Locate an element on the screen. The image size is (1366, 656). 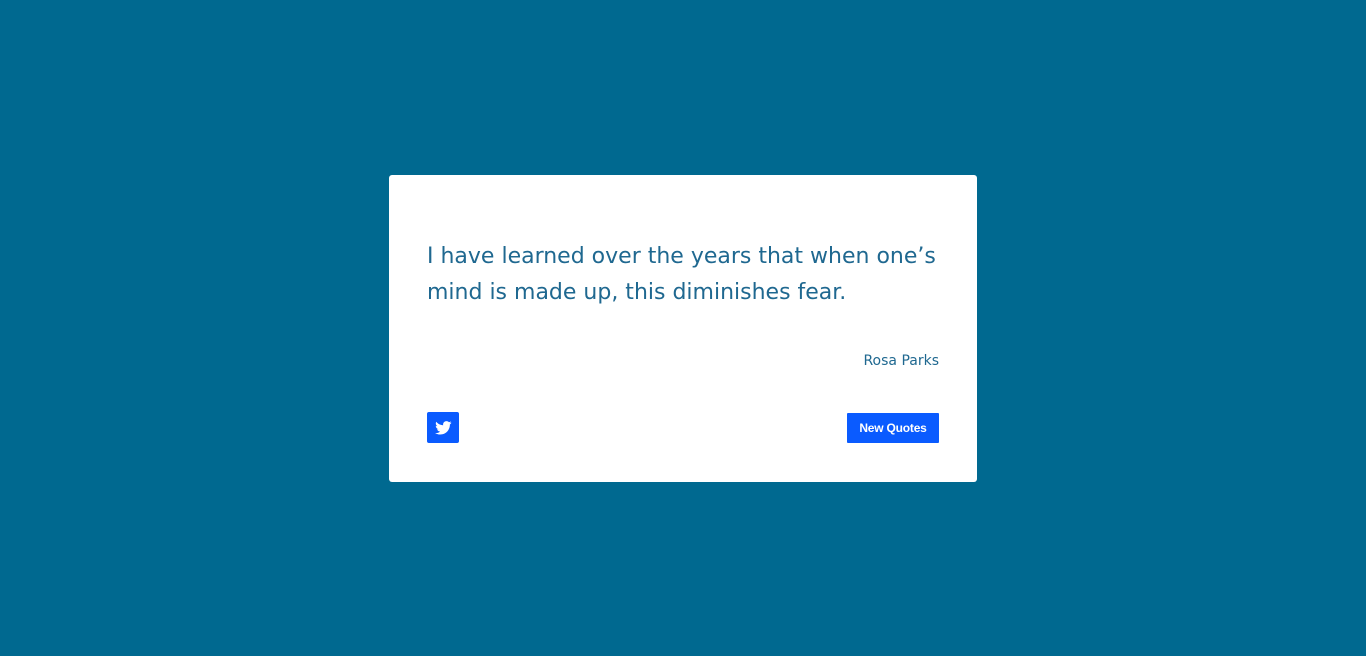
tweet-quote-button is located at coordinates (443, 427).